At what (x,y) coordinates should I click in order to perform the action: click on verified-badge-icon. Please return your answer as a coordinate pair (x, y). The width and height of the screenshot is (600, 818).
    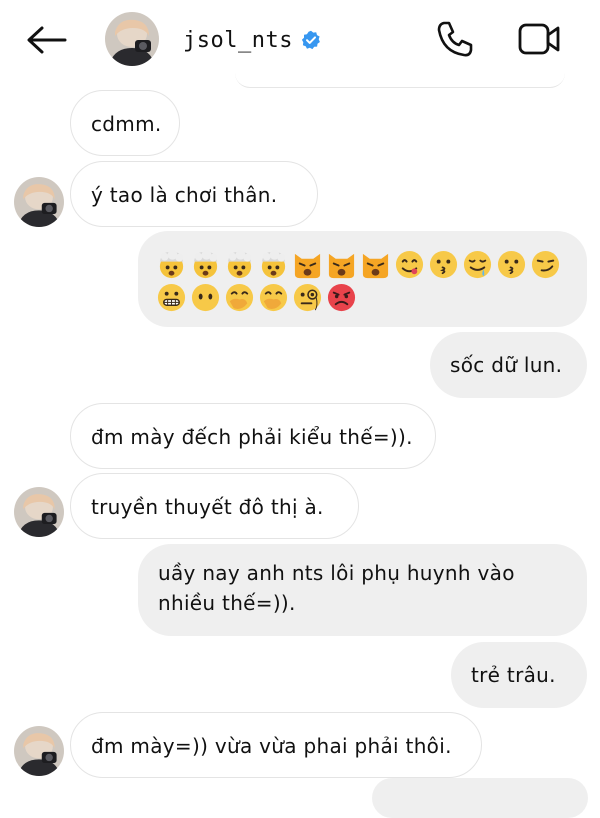
    Looking at the image, I should click on (311, 40).